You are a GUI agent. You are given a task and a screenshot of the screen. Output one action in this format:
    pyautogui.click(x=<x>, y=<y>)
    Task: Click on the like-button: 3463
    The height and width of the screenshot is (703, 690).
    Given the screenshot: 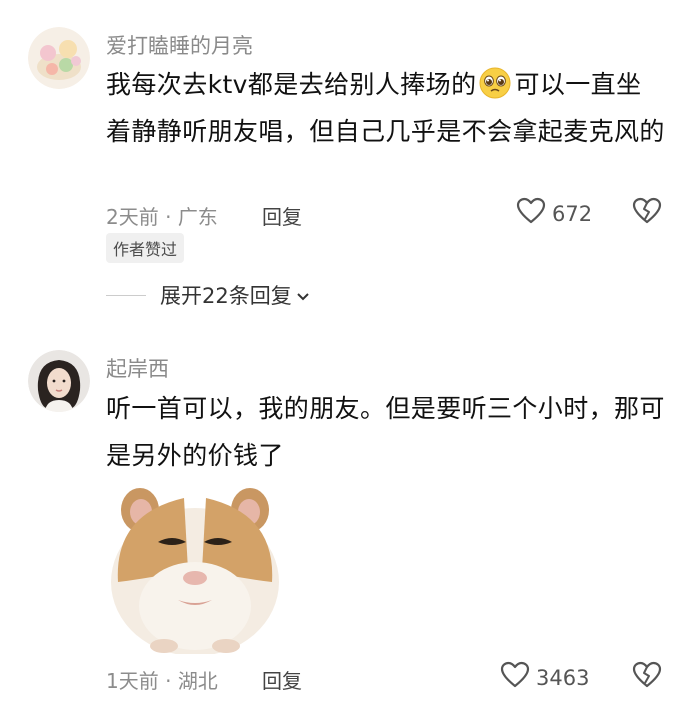 What is the action you would take?
    pyautogui.click(x=544, y=677)
    